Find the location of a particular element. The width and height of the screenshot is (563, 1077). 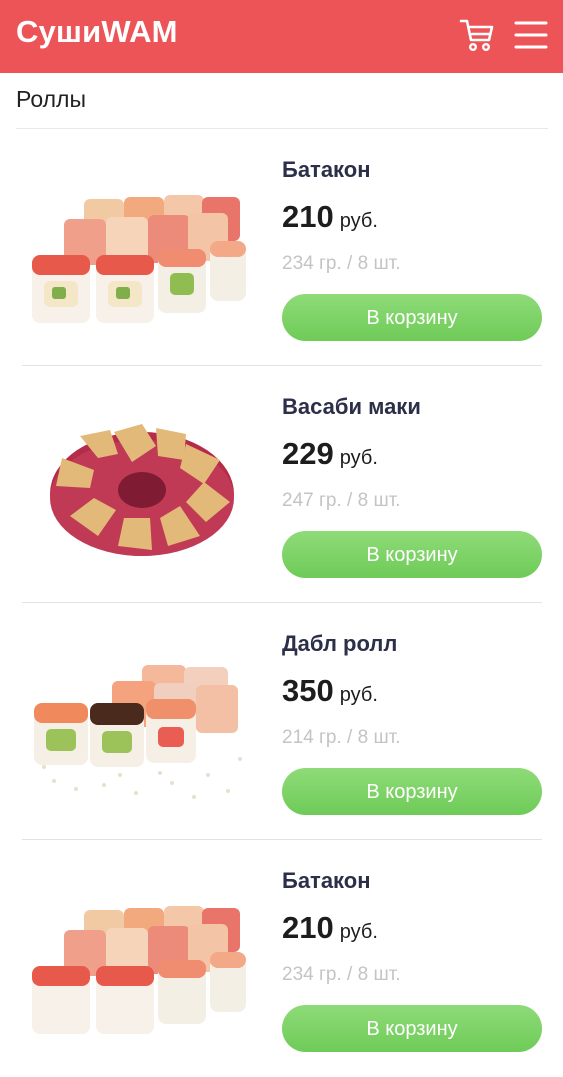

product-name: Васаби маки is located at coordinates (351, 407).